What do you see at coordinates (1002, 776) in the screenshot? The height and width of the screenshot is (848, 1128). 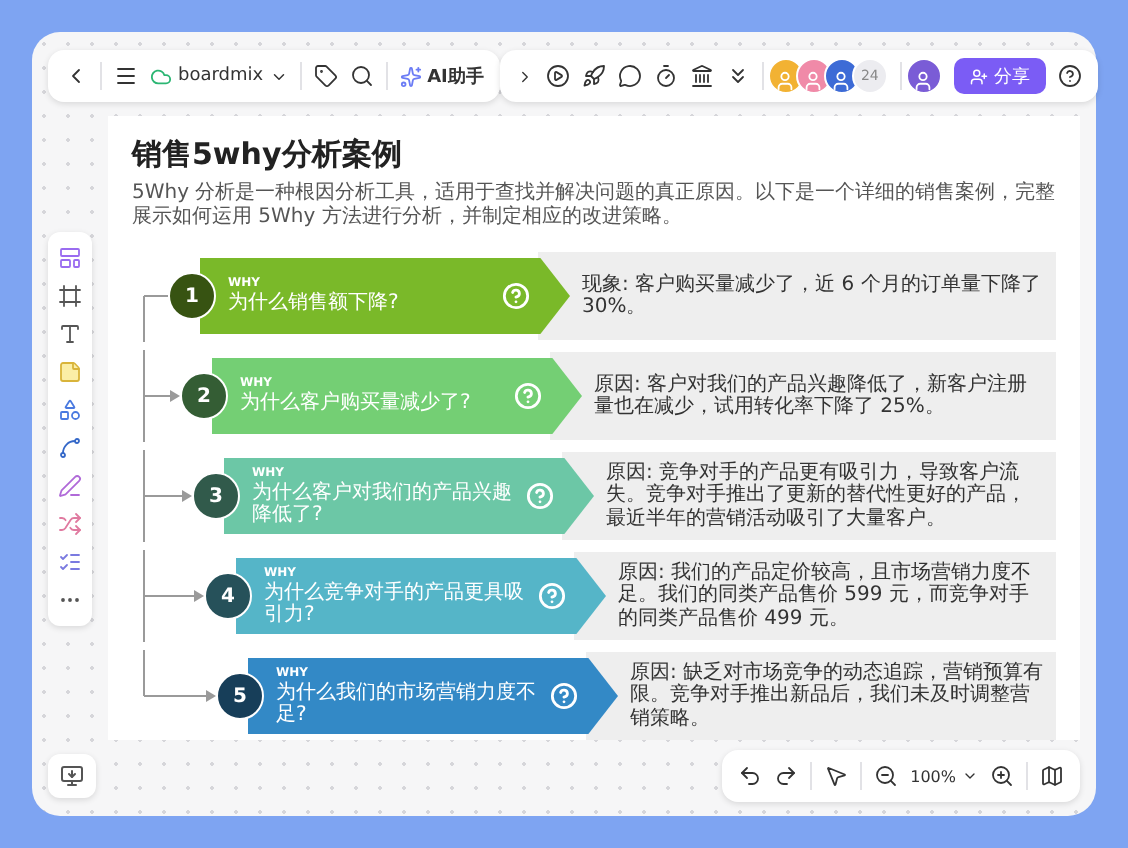 I see `zoom-in-icon` at bounding box center [1002, 776].